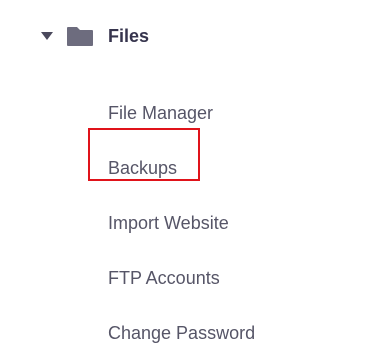 The width and height of the screenshot is (369, 356). What do you see at coordinates (181, 168) in the screenshot?
I see `menu-item-backups: Backups` at bounding box center [181, 168].